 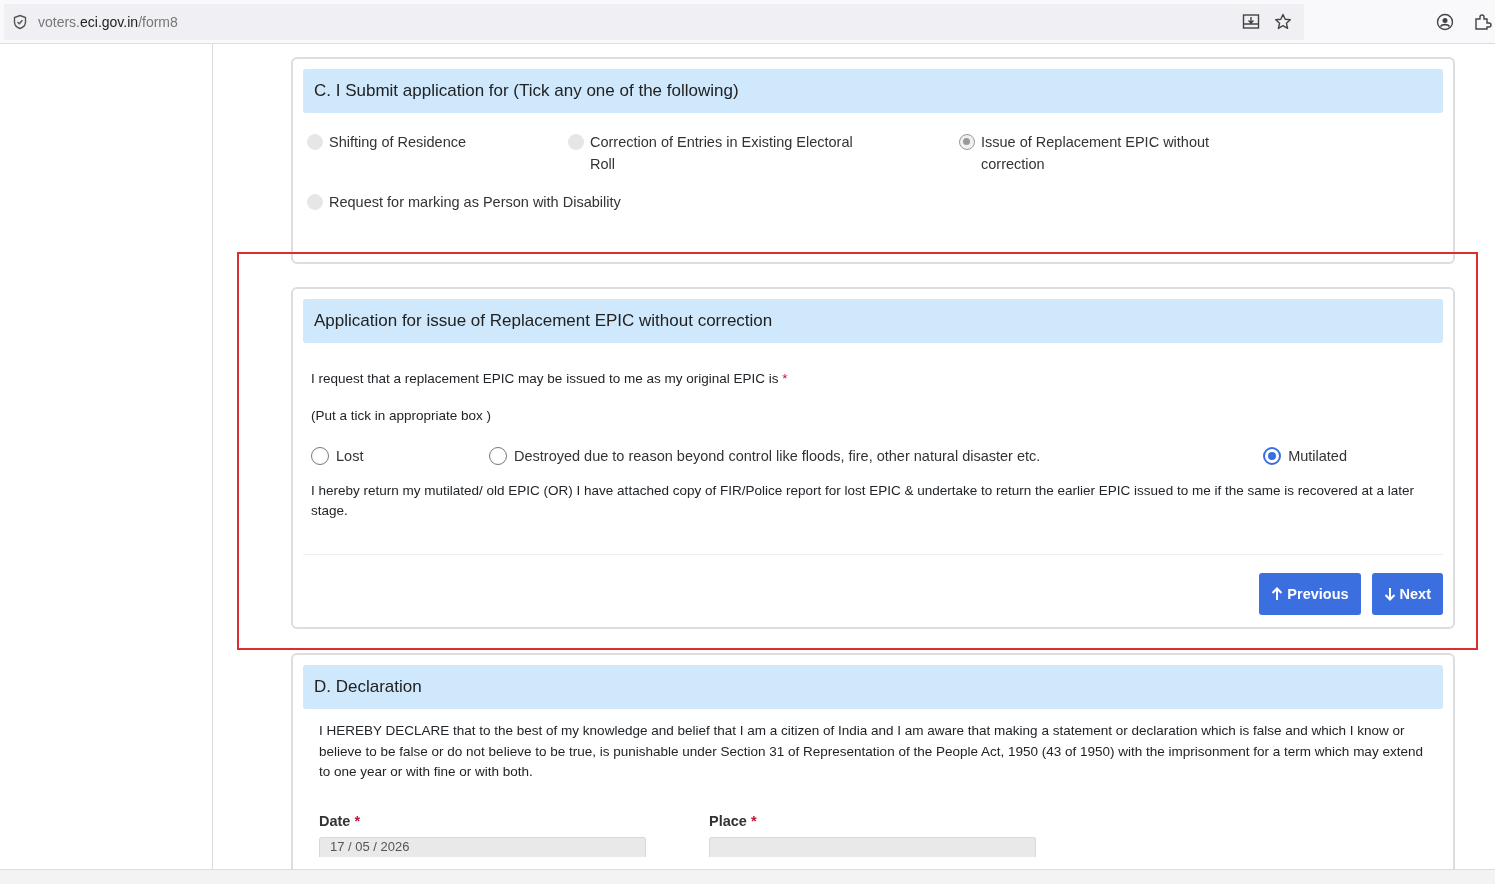 I want to click on section-header: C. I Submit application for (Tick any one of the following), so click(x=873, y=91).